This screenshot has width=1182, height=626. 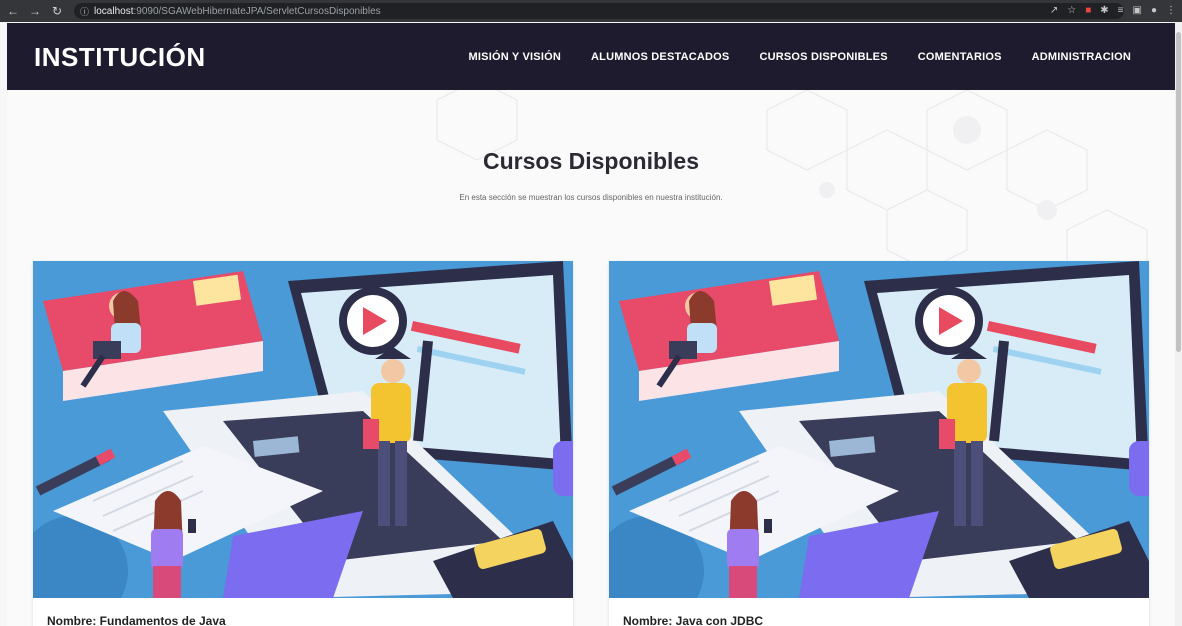 What do you see at coordinates (13, 11) in the screenshot?
I see `back-icon: ←` at bounding box center [13, 11].